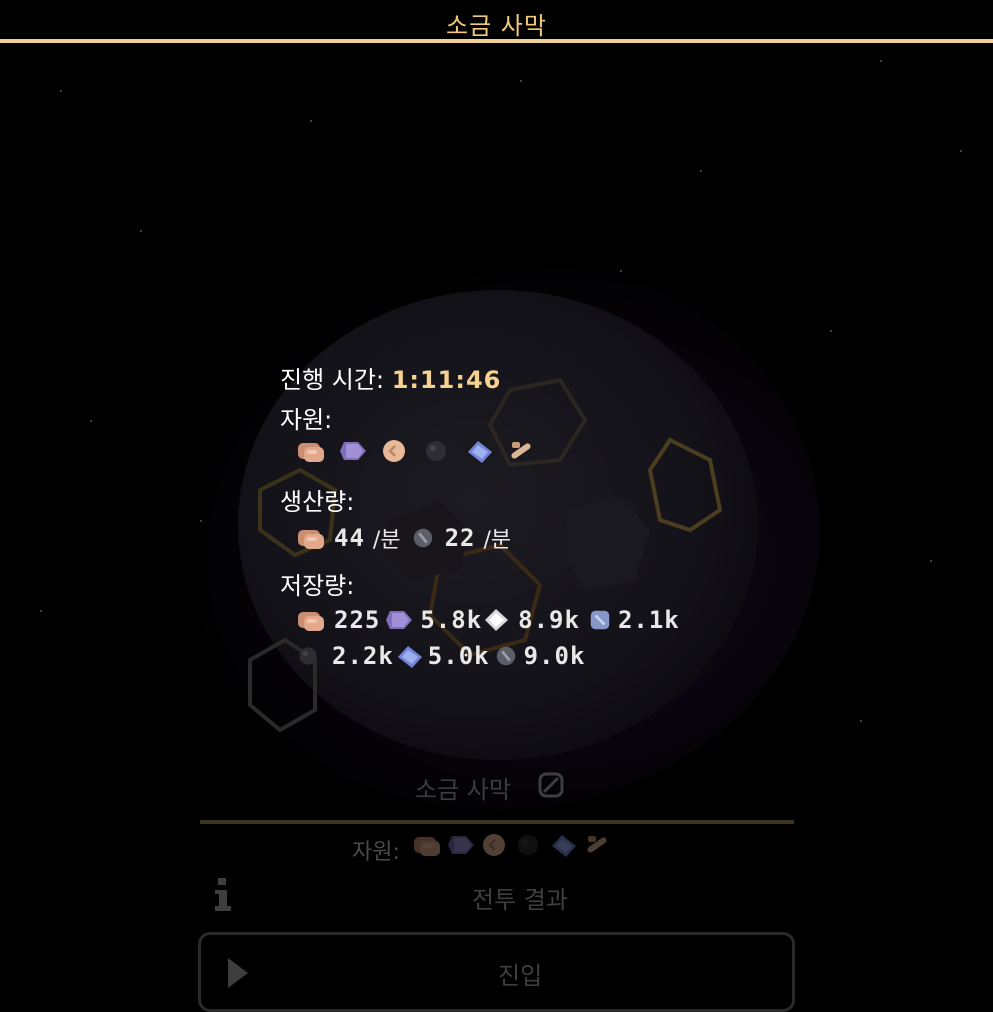 This screenshot has height=1012, width=993. What do you see at coordinates (390, 377) in the screenshot?
I see `elapsed-time-row: 진행 시간: 1:11:46` at bounding box center [390, 377].